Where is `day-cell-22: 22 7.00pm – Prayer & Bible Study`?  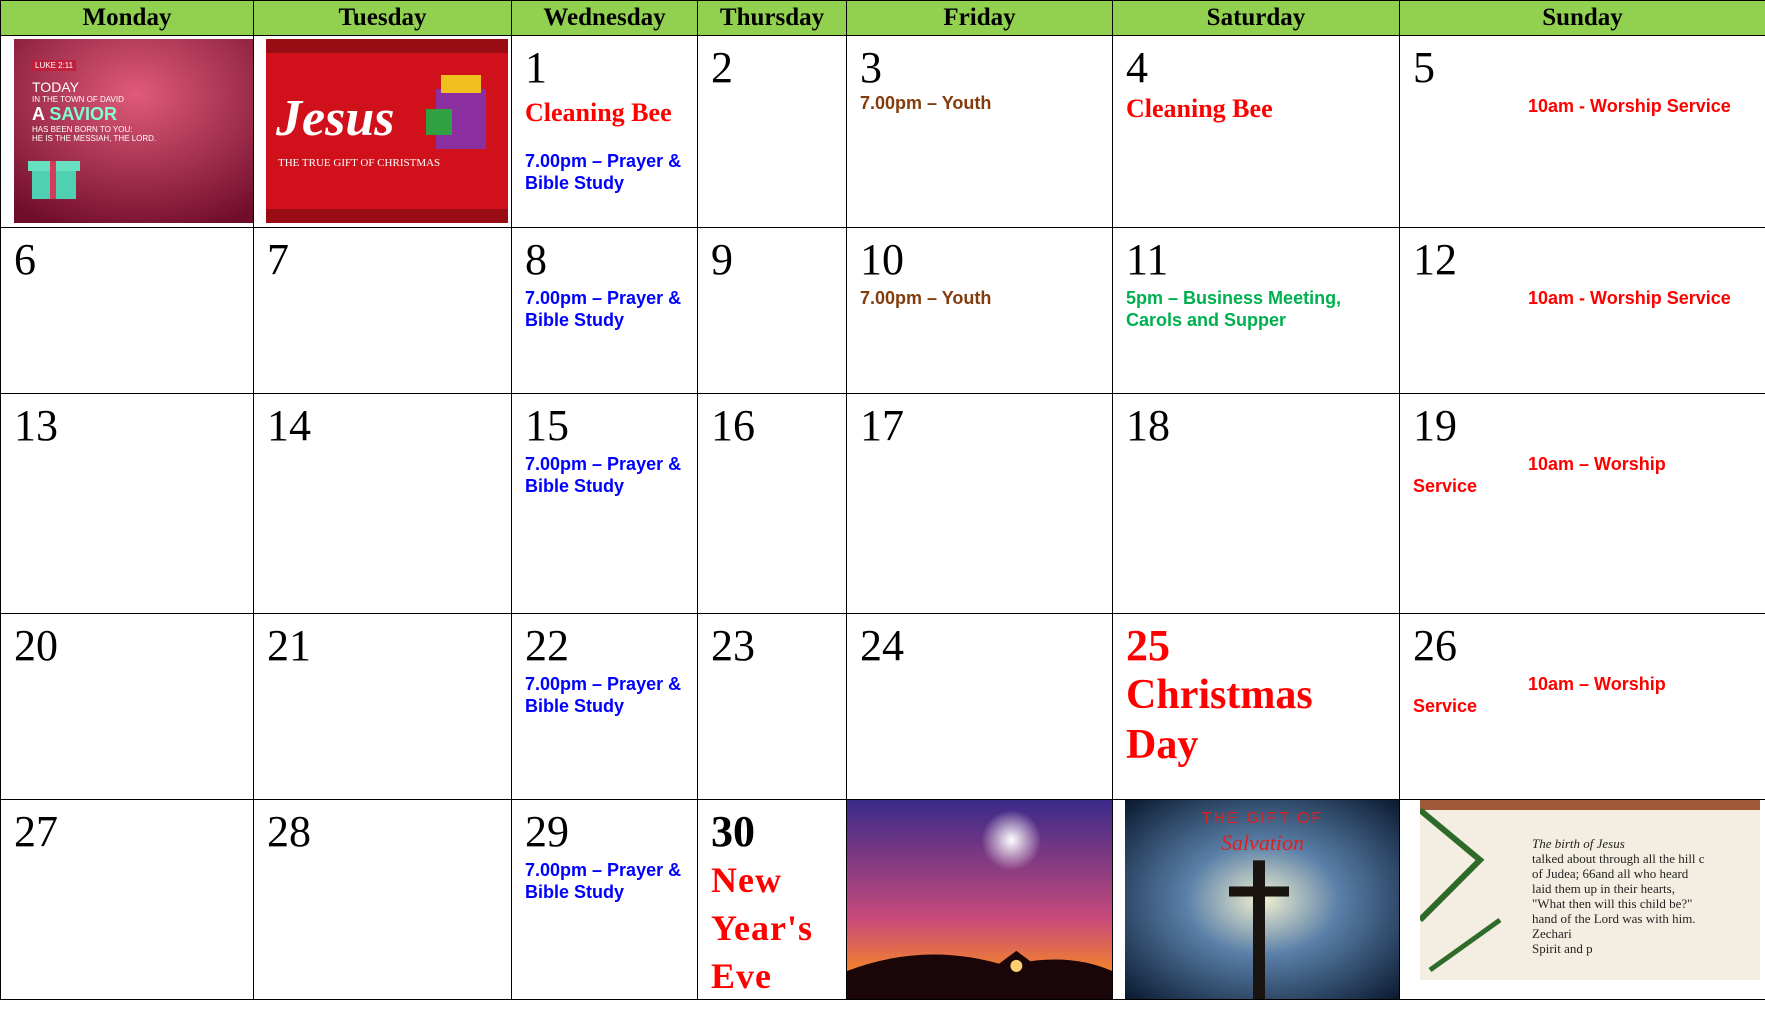
day-cell-22: 22 7.00pm – Prayer & Bible Study is located at coordinates (604, 706).